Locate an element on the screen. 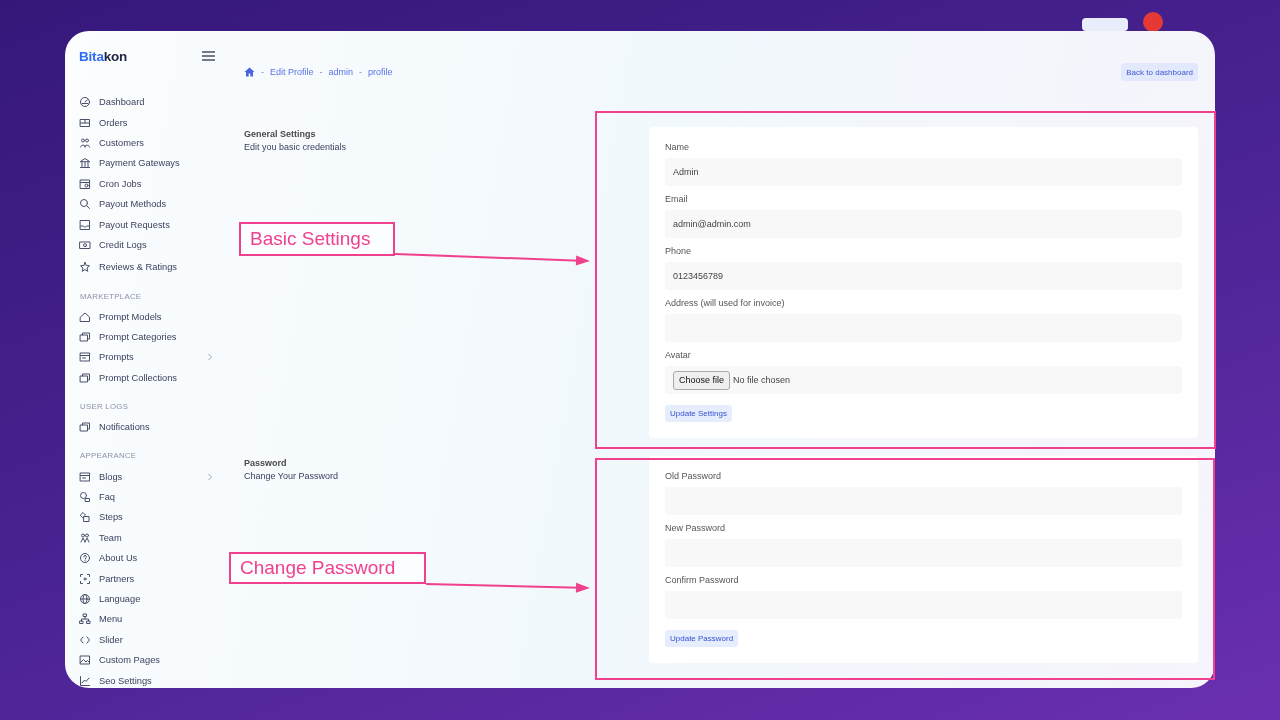 This screenshot has width=1280, height=720. sidebar-item: Credit Logs is located at coordinates (146, 245).